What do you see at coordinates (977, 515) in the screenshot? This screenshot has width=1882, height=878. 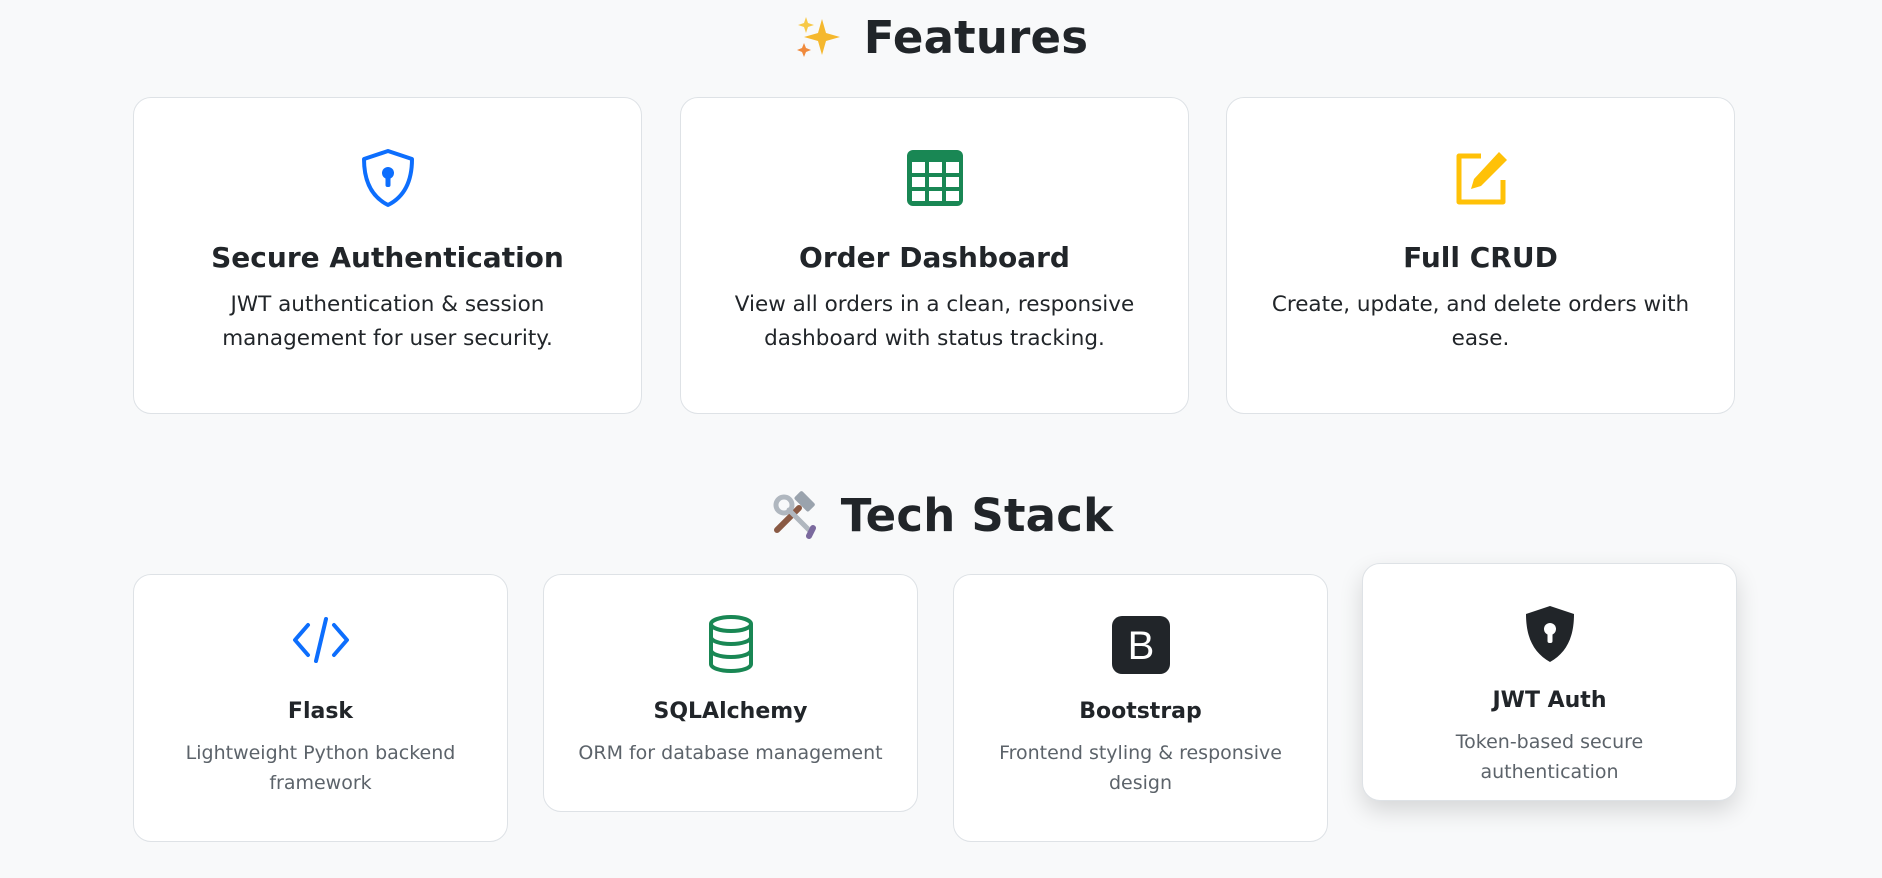 I see `tech-stack-title-text: Tech Stack` at bounding box center [977, 515].